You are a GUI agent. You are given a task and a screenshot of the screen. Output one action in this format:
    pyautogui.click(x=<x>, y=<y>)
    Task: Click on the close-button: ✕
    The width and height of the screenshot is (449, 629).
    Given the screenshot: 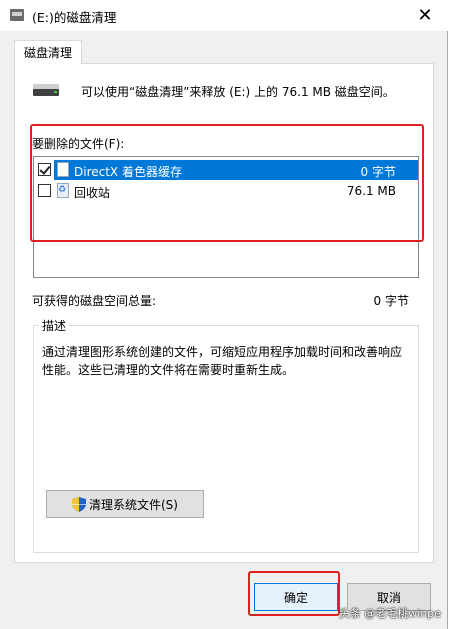 What is the action you would take?
    pyautogui.click(x=425, y=15)
    